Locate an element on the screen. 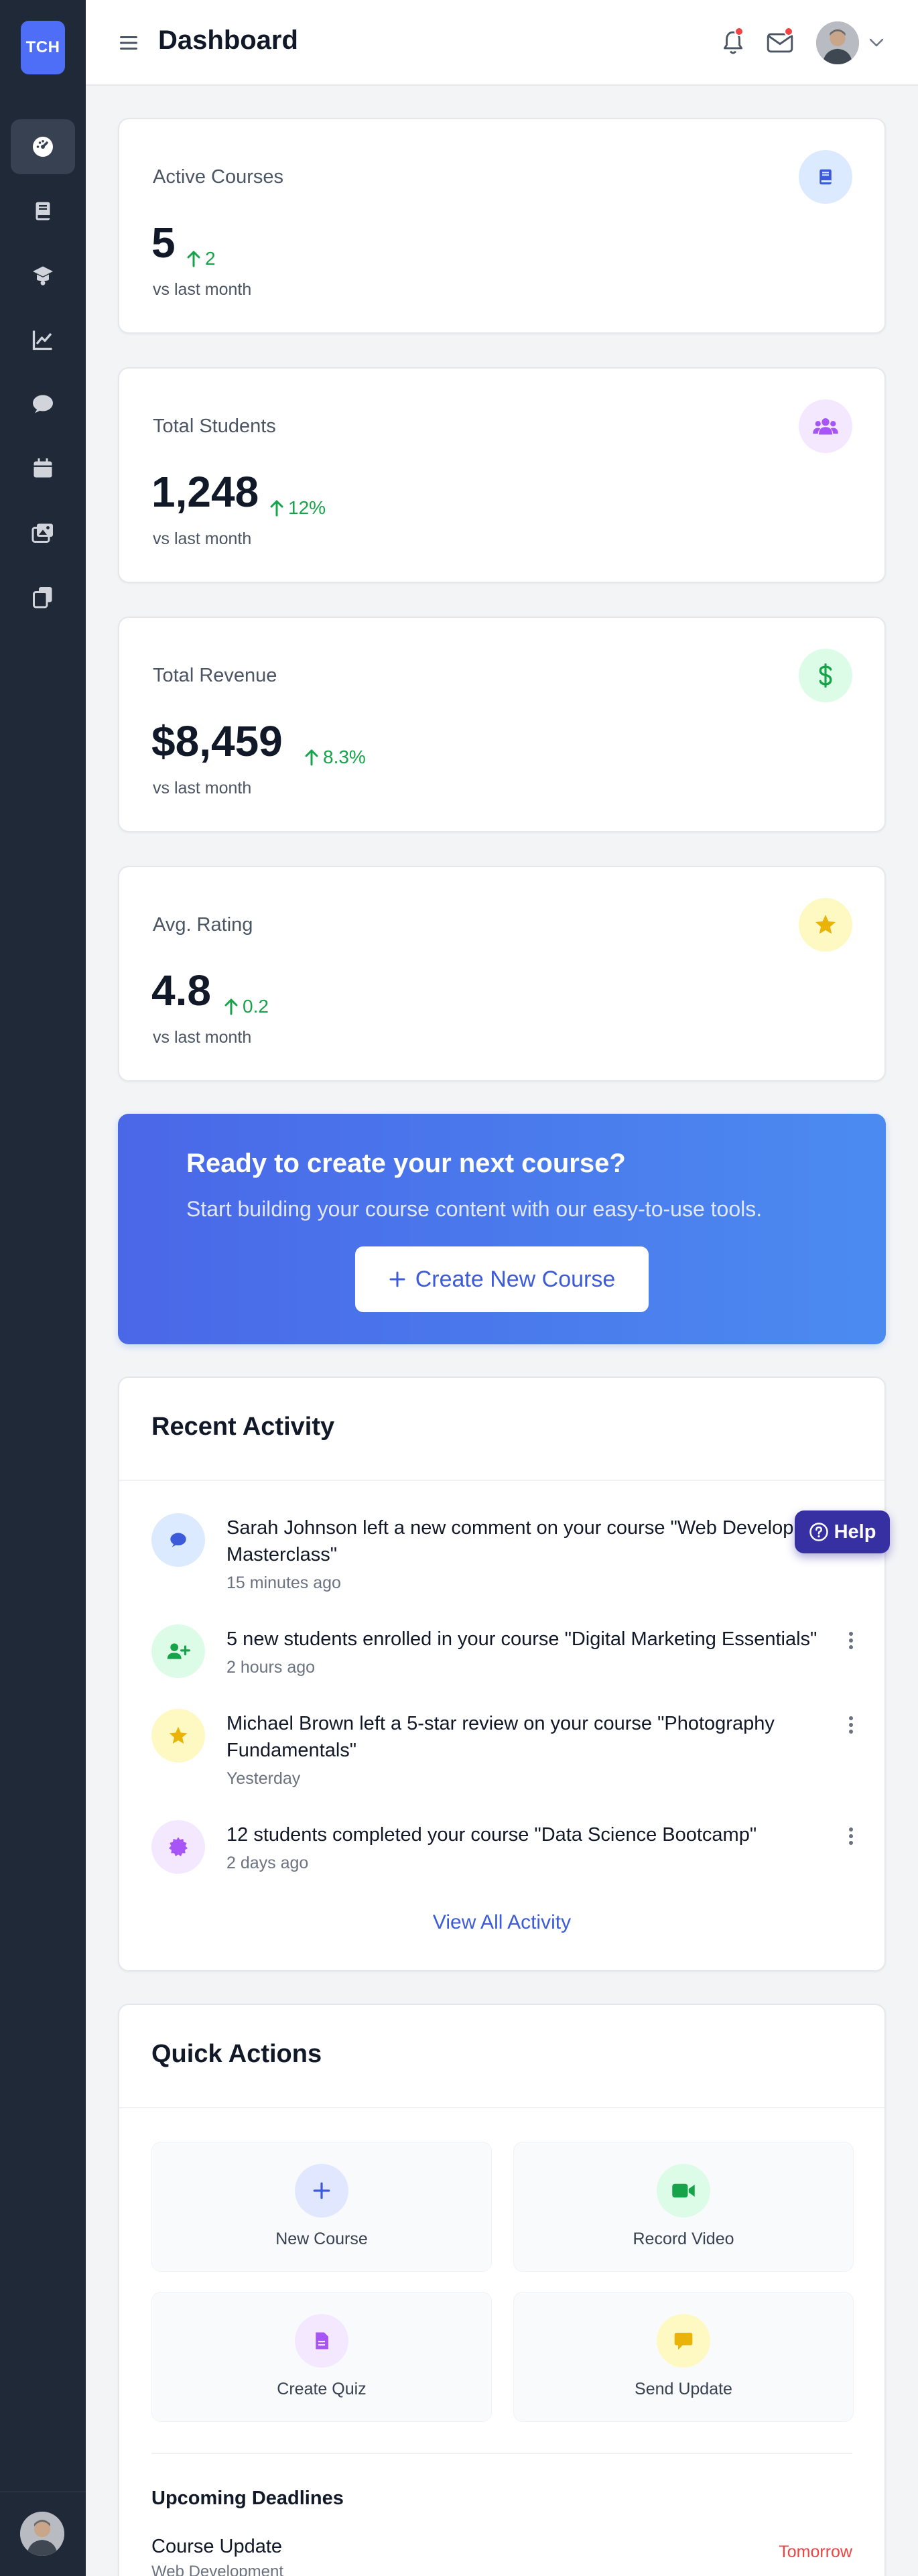 This screenshot has height=2576, width=918. app-logo: TCH is located at coordinates (43, 47).